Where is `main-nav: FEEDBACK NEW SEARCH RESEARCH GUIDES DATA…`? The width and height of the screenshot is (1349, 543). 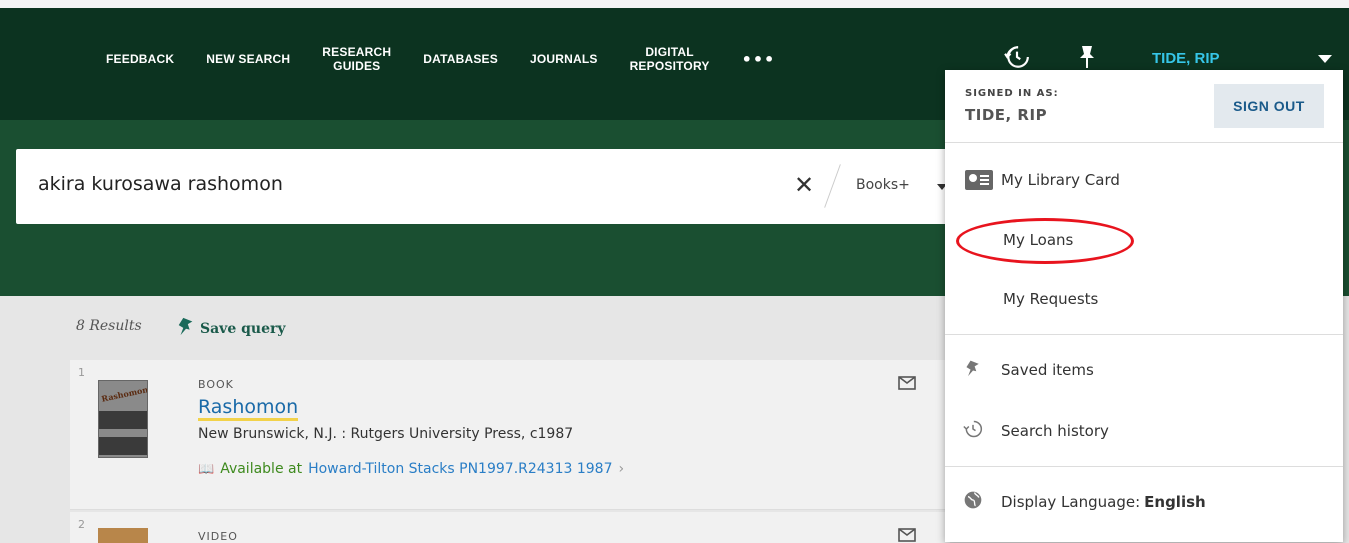
main-nav: FEEDBACK NEW SEARCH RESEARCH GUIDES DATA… is located at coordinates (440, 59).